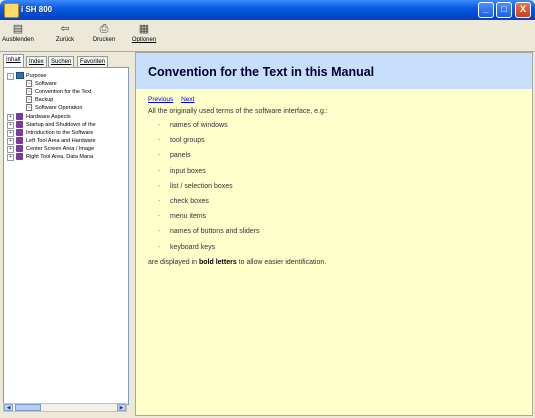 The width and height of the screenshot is (535, 418). What do you see at coordinates (18, 35) in the screenshot?
I see `hide-button: ▤ Ausblenden` at bounding box center [18, 35].